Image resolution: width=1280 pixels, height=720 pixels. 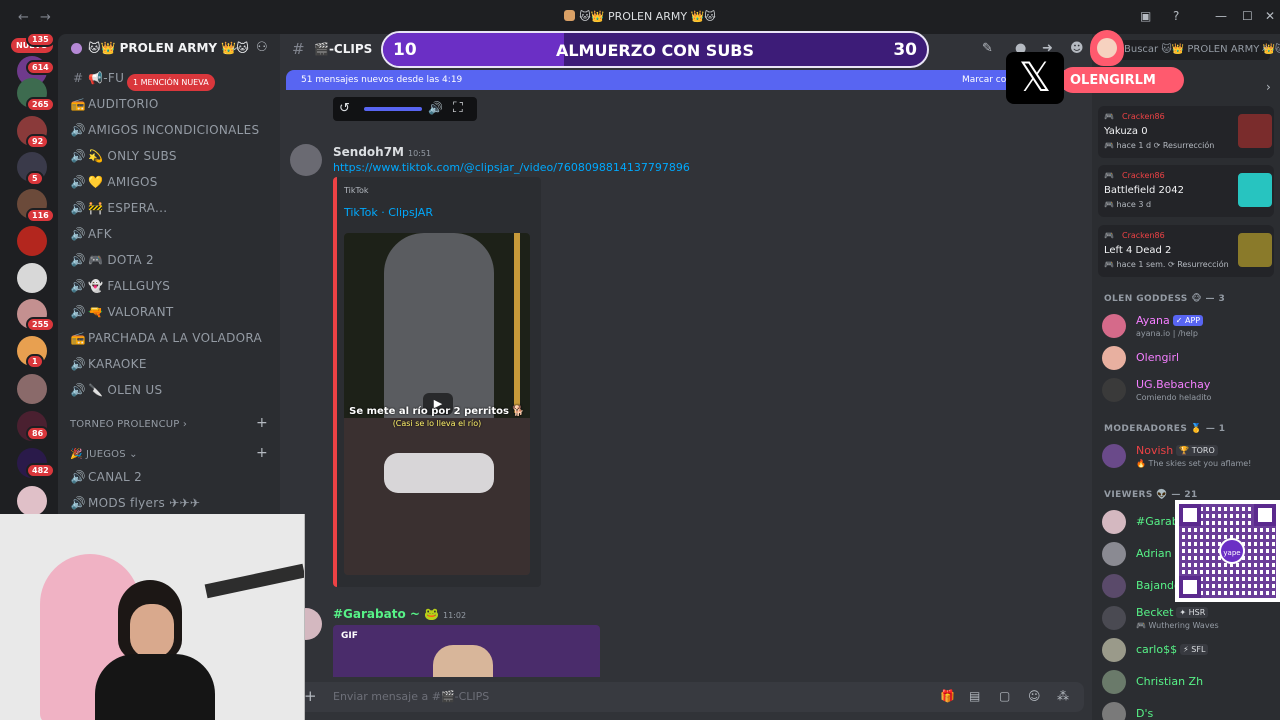 I want to click on channel-title: 🎬-CLIPS, so click(x=343, y=49).